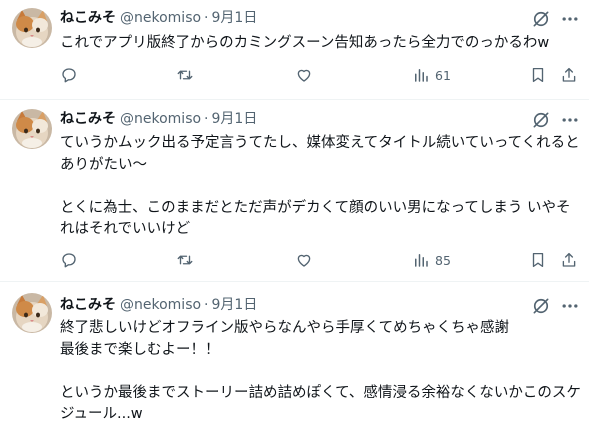  What do you see at coordinates (320, 260) in the screenshot?
I see `tweet-actions: 85` at bounding box center [320, 260].